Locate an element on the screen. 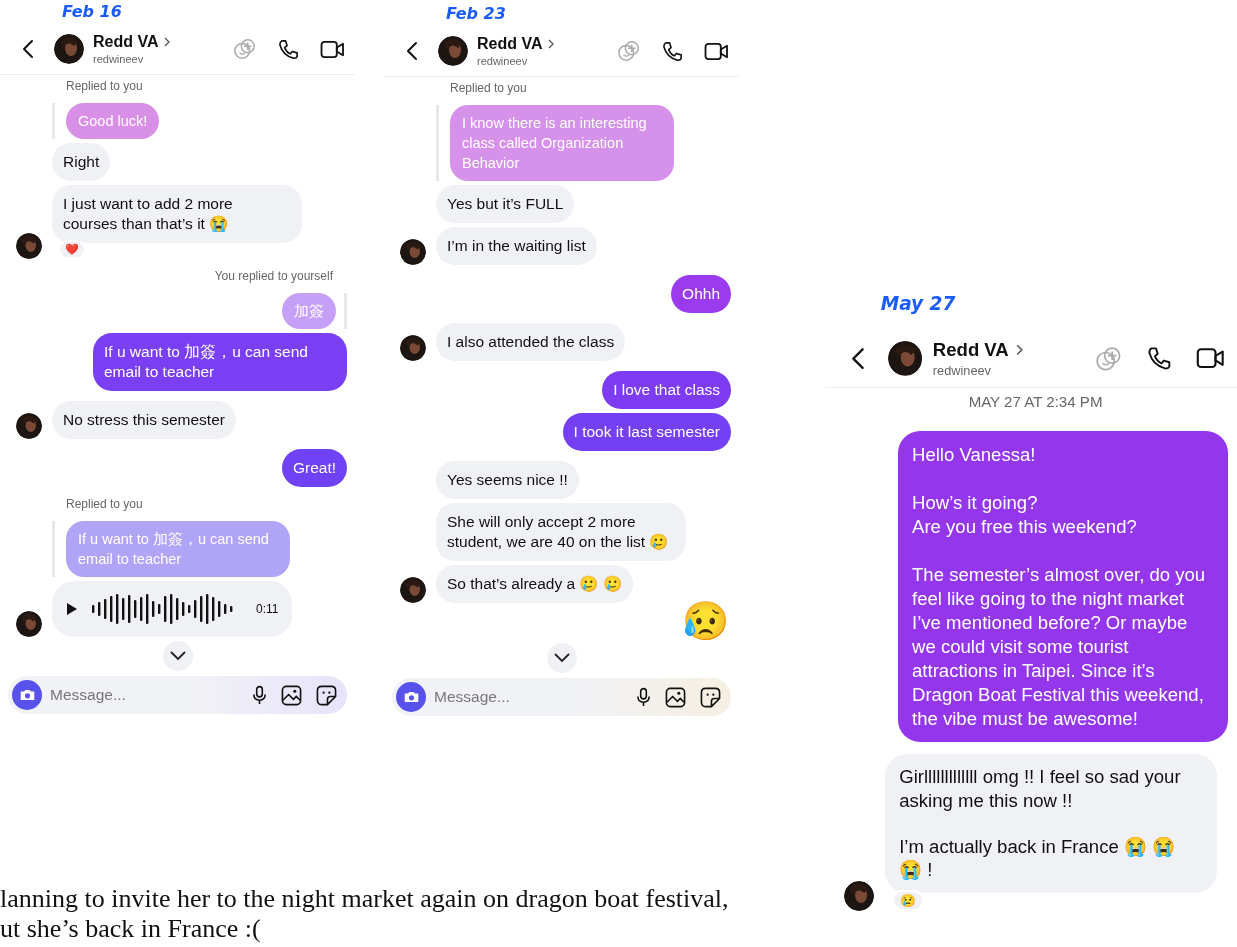 The width and height of the screenshot is (1237, 947). message-bubble: I’m in the waiting list is located at coordinates (516, 246).